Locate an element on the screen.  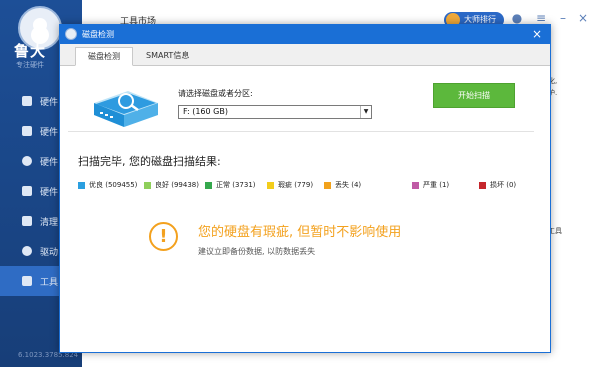
warning-icon: ! is located at coordinates (163, 236).